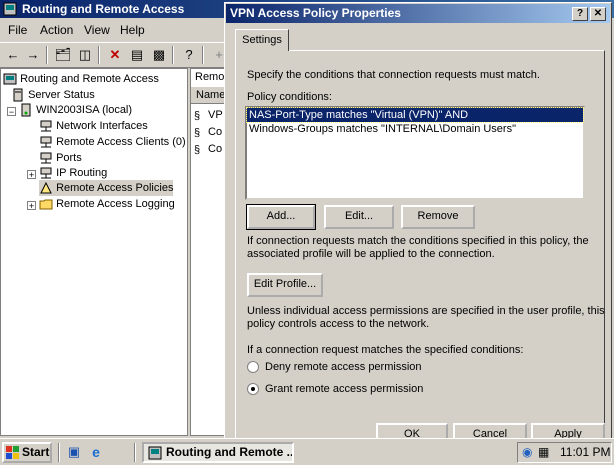 This screenshot has width=614, height=465. What do you see at coordinates (69, 158) in the screenshot?
I see `tree-item-label: Ports` at bounding box center [69, 158].